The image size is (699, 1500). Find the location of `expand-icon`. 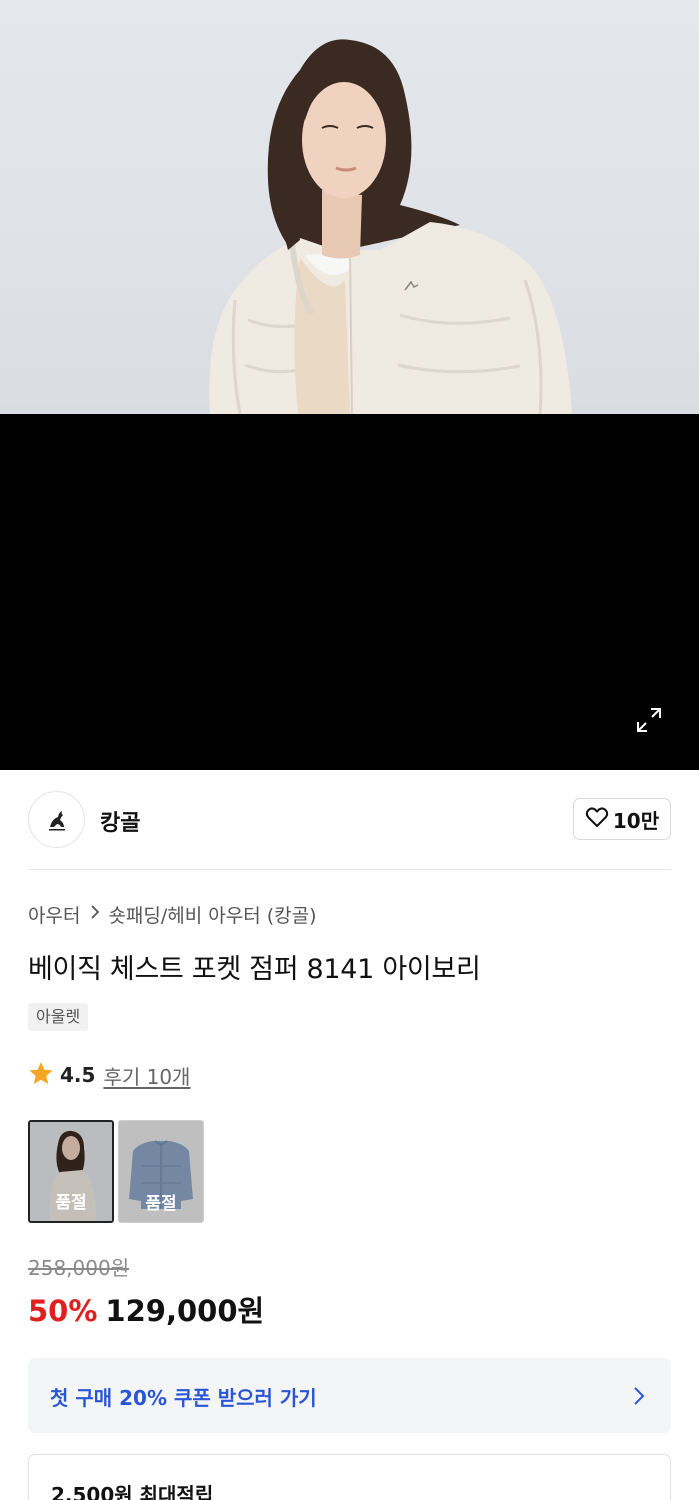

expand-icon is located at coordinates (649, 720).